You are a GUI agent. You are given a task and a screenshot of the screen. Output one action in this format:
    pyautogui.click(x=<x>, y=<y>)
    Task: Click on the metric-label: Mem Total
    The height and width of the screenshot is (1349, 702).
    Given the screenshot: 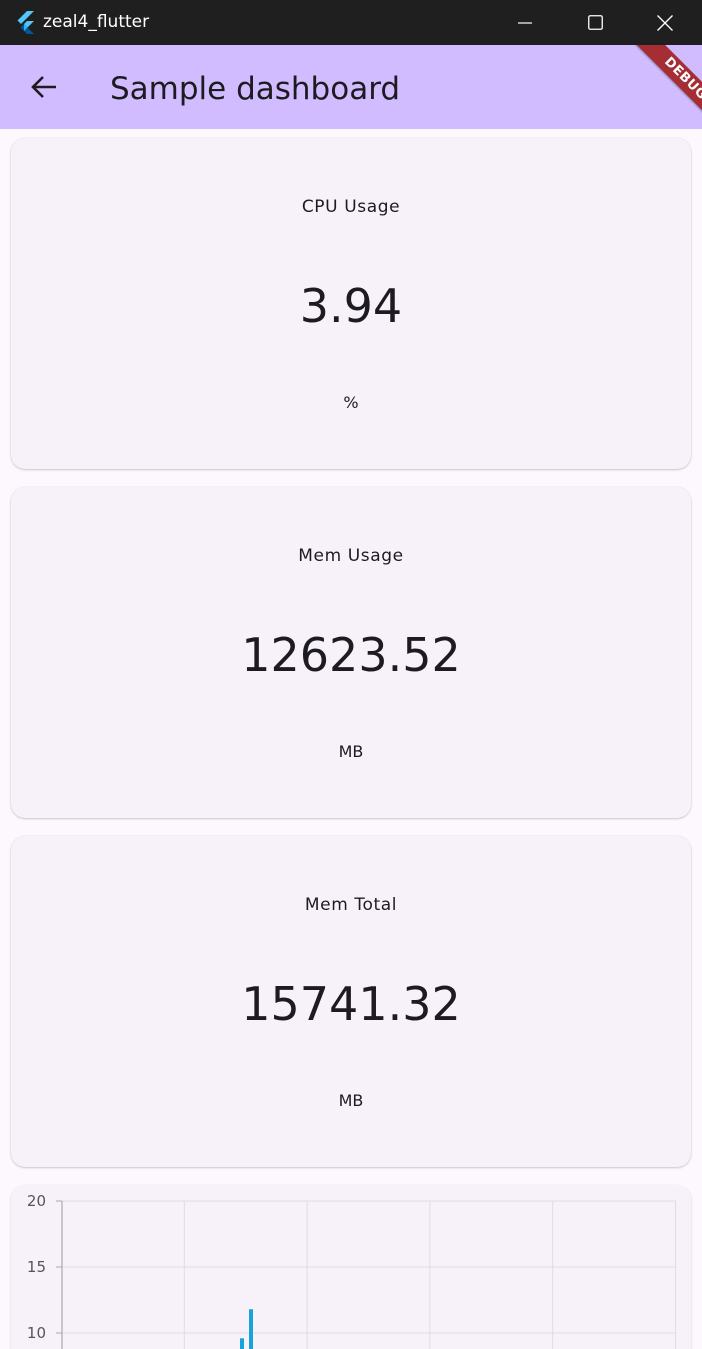 What is the action you would take?
    pyautogui.click(x=351, y=905)
    